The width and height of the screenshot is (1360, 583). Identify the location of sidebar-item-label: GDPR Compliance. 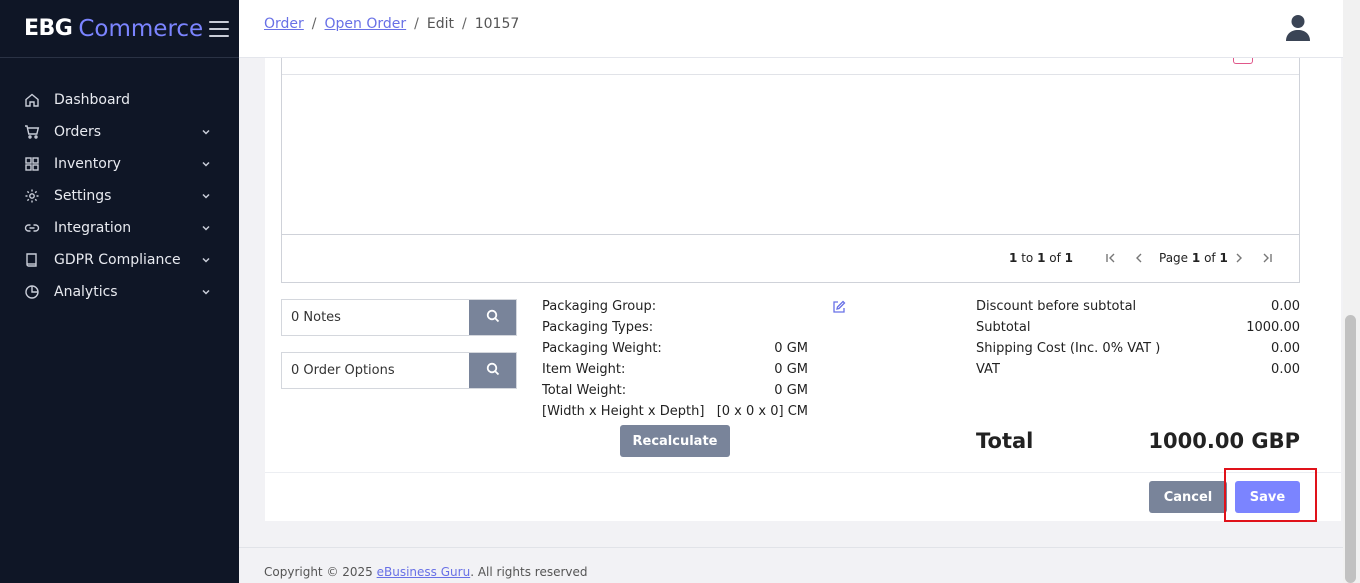
(117, 260).